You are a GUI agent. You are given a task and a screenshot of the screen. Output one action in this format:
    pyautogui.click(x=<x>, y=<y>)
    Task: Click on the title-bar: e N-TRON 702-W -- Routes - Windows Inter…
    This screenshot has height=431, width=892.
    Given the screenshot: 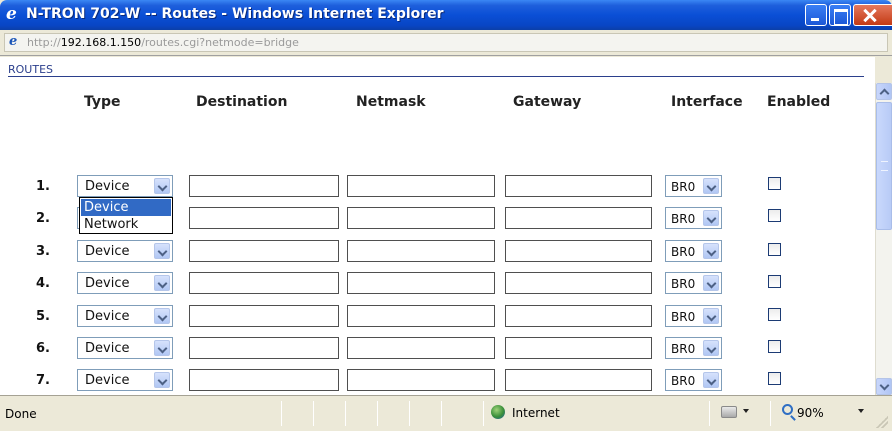 What is the action you would take?
    pyautogui.click(x=446, y=15)
    